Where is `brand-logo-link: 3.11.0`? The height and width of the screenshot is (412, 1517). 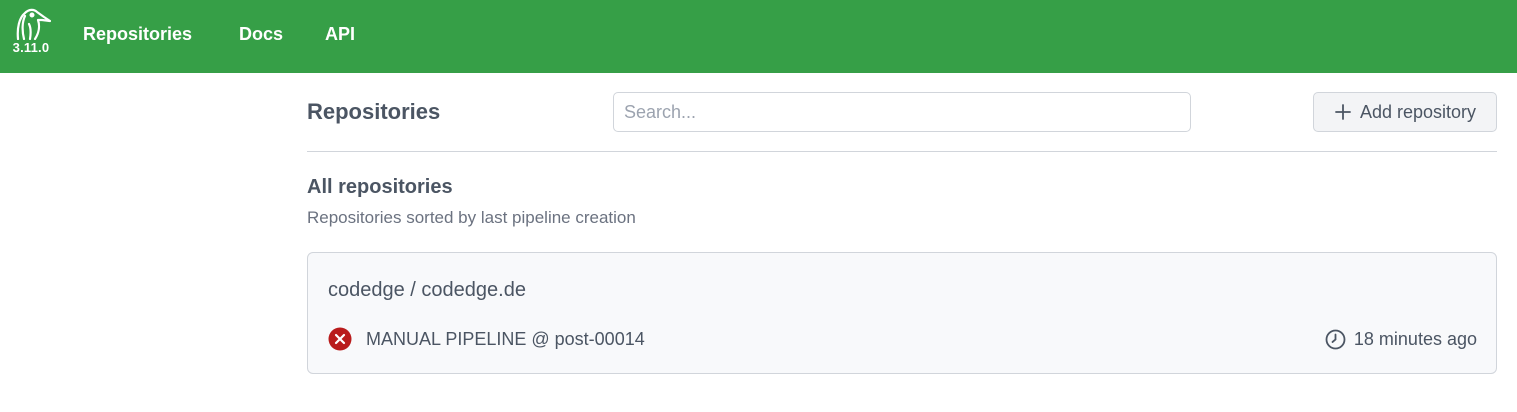 brand-logo-link: 3.11.0 is located at coordinates (31, 36).